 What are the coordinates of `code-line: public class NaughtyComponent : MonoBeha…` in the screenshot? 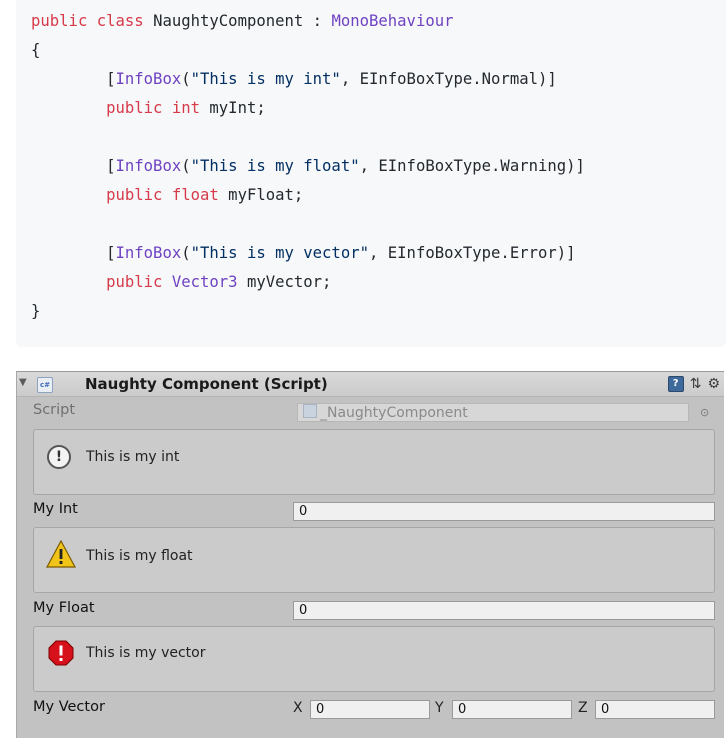 It's located at (242, 21).